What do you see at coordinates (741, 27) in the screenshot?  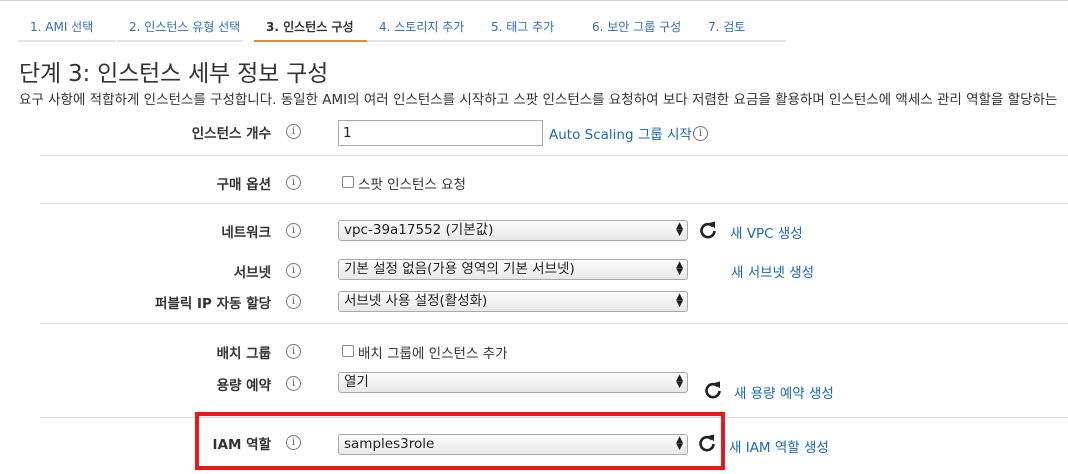 I see `tab-review: 7. 검토` at bounding box center [741, 27].